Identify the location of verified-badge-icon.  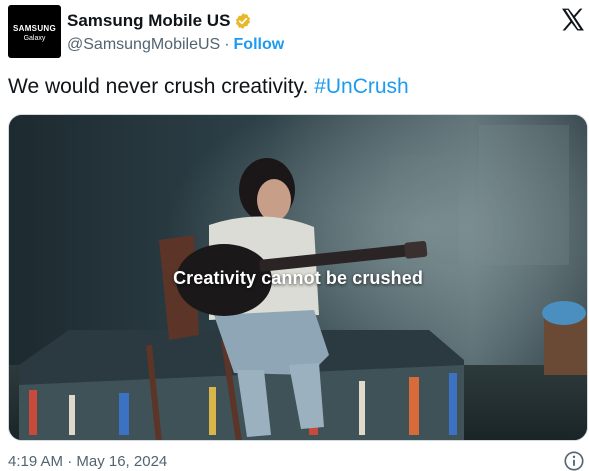
(243, 21).